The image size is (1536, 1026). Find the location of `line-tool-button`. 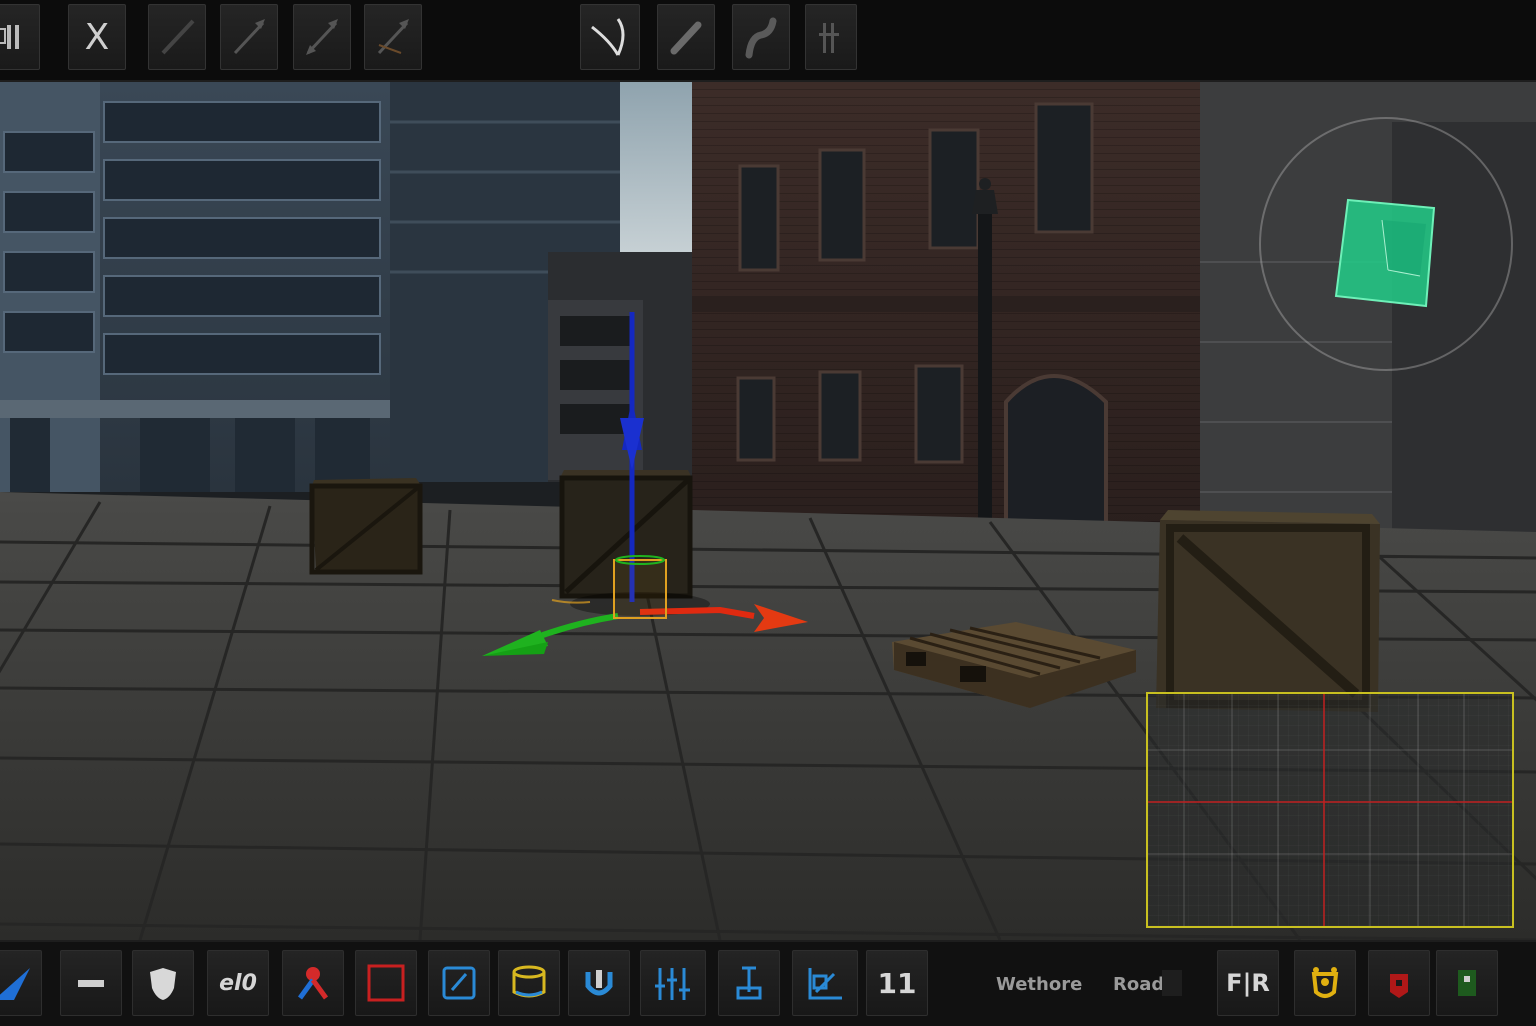

line-tool-button is located at coordinates (177, 37).